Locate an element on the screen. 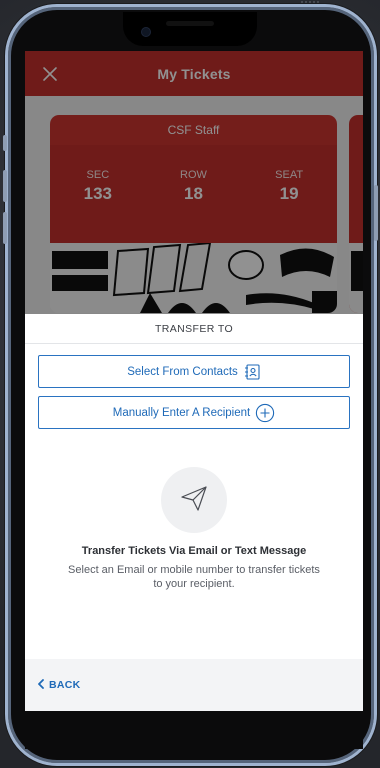 Image resolution: width=380 pixels, height=768 pixels. plus-circle-icon is located at coordinates (265, 413).